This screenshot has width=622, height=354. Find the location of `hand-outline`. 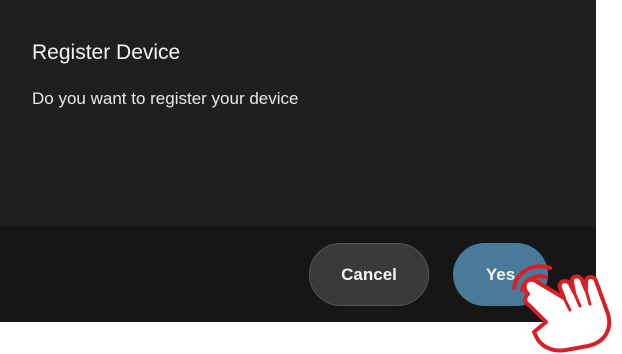

hand-outline is located at coordinates (567, 313).